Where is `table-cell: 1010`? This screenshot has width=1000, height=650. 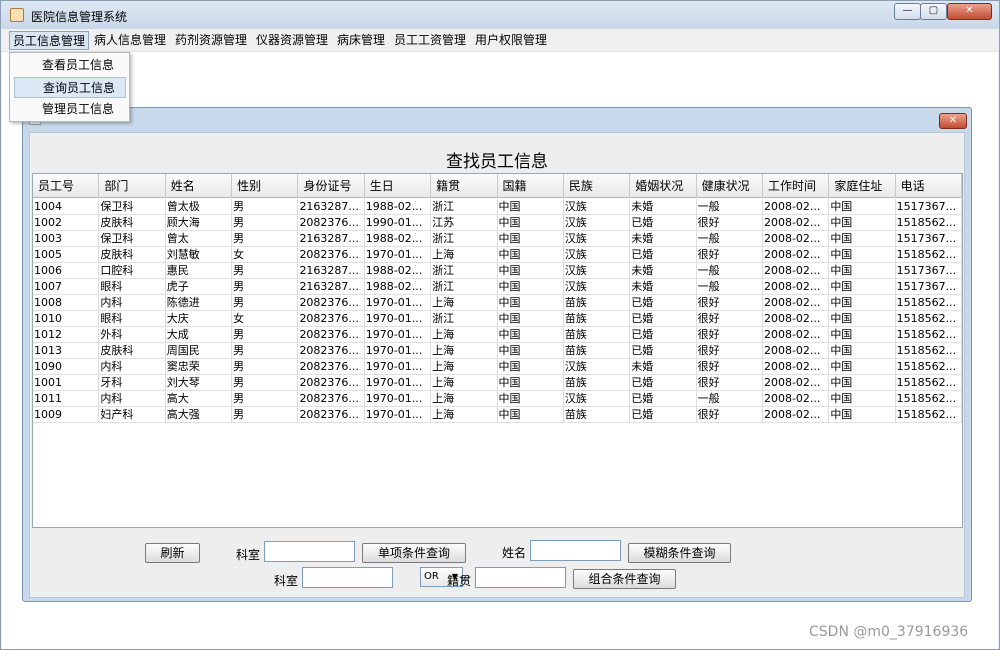
table-cell: 1010 is located at coordinates (66, 319).